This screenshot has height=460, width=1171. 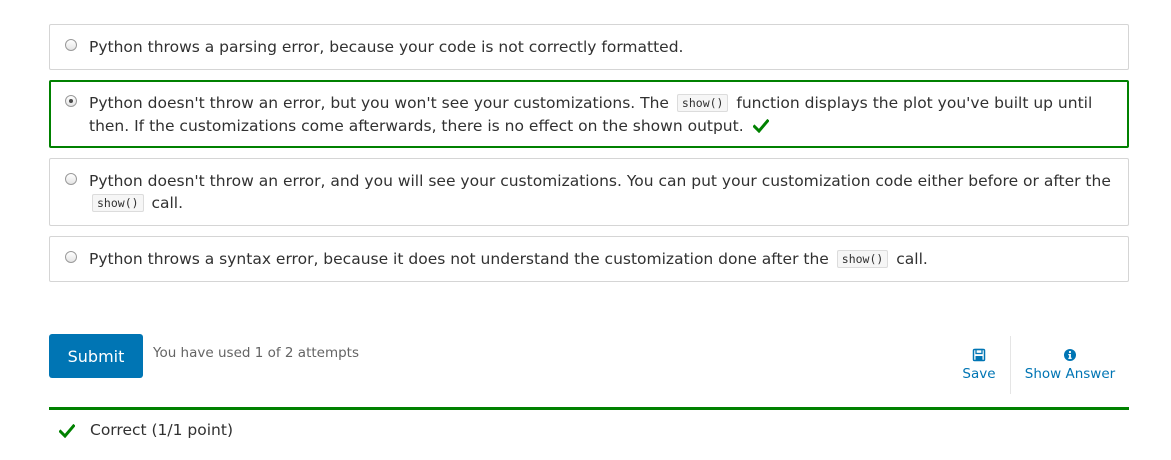 I want to click on save-button: Save, so click(x=979, y=365).